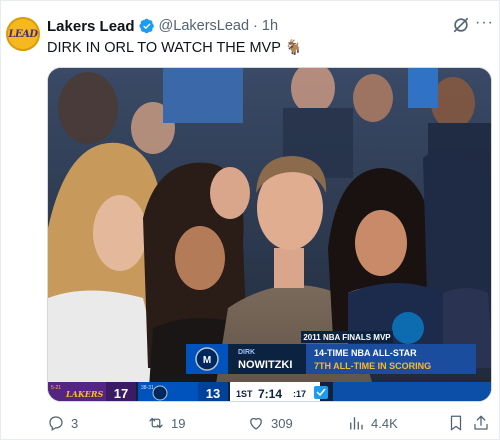  I want to click on stat-line-1: 14-TIME NBA ALL-STAR, so click(365, 353).